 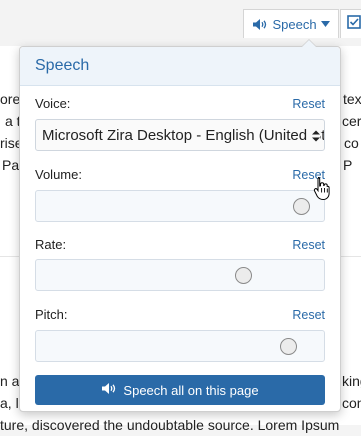 What do you see at coordinates (289, 346) in the screenshot?
I see `pitch-slider-thumb` at bounding box center [289, 346].